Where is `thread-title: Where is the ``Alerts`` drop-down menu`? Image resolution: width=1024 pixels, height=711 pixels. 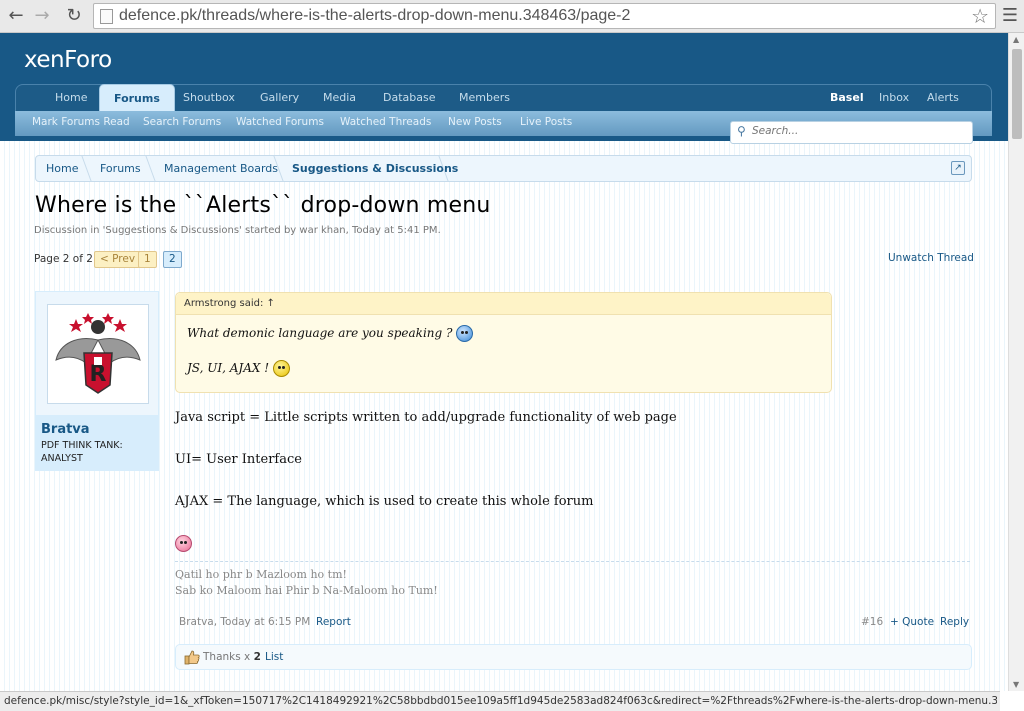
thread-title: Where is the ``Alerts`` drop-down menu is located at coordinates (263, 205).